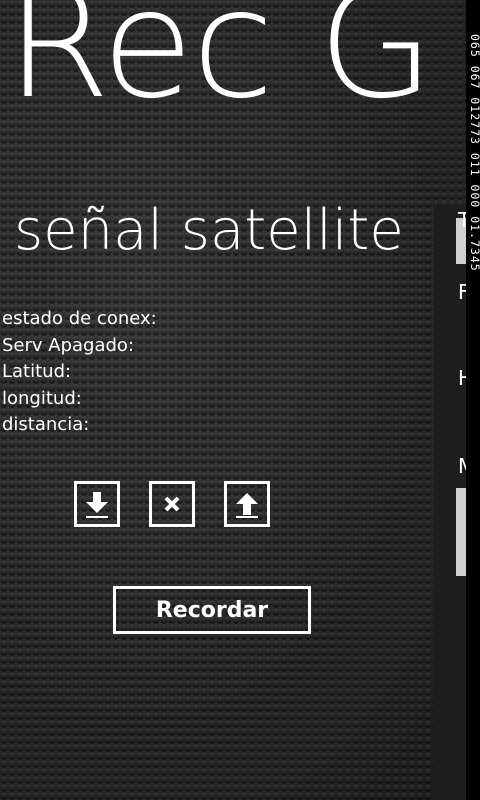  What do you see at coordinates (68, 345) in the screenshot?
I see `service-status-label: Serv Apagado:` at bounding box center [68, 345].